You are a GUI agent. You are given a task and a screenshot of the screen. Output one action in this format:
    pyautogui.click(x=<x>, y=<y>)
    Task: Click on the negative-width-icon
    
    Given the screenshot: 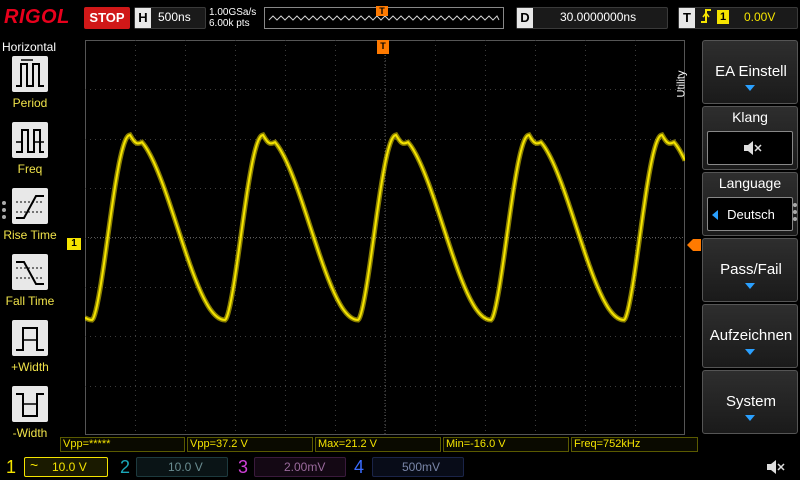 What is the action you would take?
    pyautogui.click(x=30, y=404)
    